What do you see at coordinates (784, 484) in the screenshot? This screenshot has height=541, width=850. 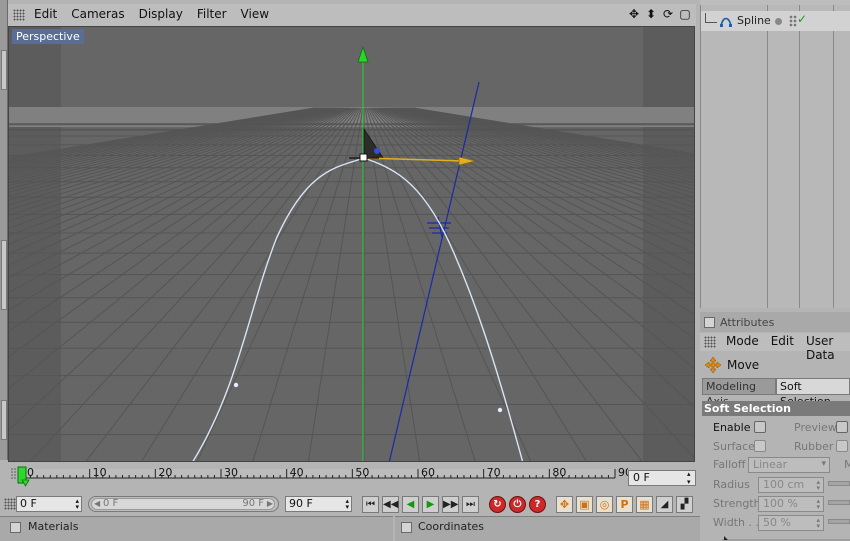 I see `radius-value: 100 cm` at bounding box center [784, 484].